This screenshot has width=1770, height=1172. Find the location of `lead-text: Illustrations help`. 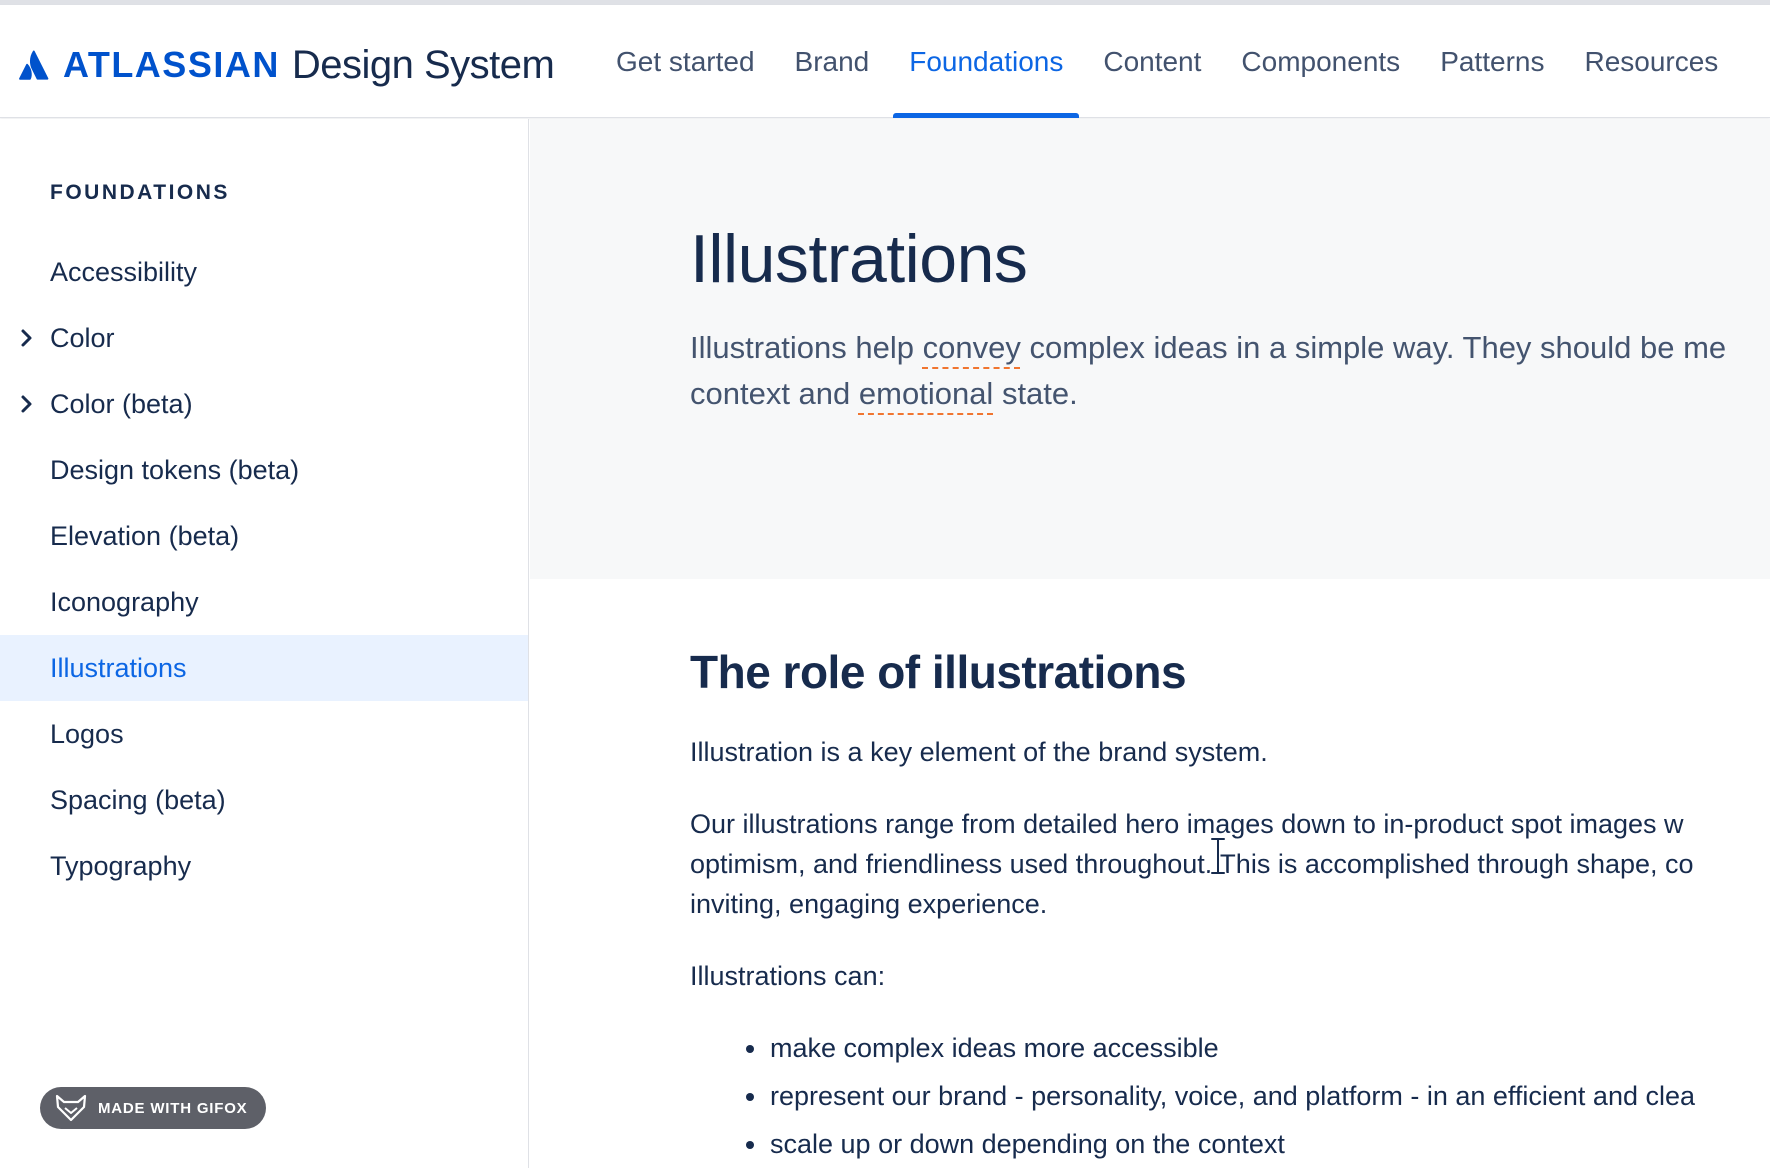

lead-text: Illustrations help is located at coordinates (806, 347).